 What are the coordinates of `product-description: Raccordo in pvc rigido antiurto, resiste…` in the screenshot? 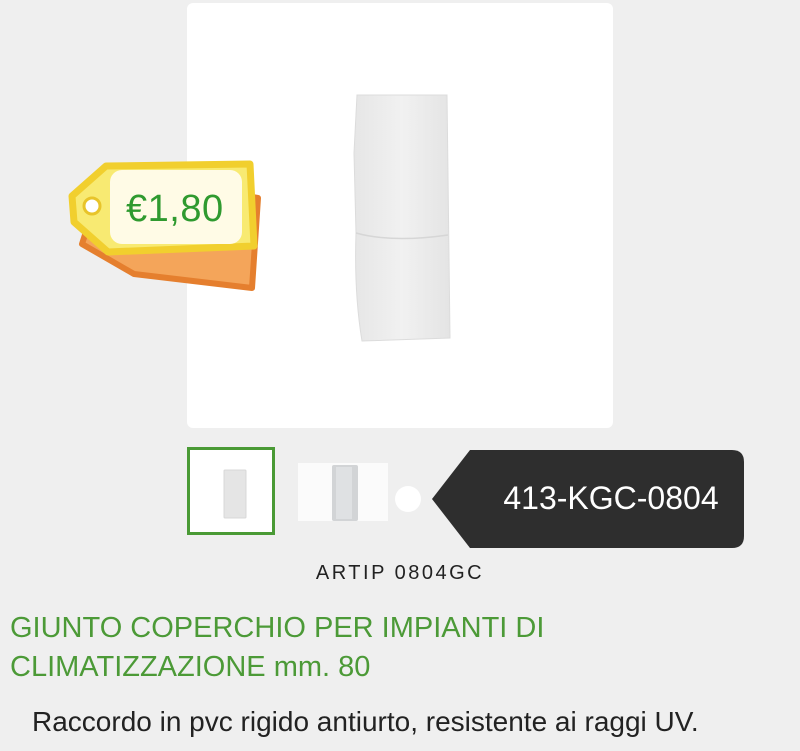 It's located at (365, 721).